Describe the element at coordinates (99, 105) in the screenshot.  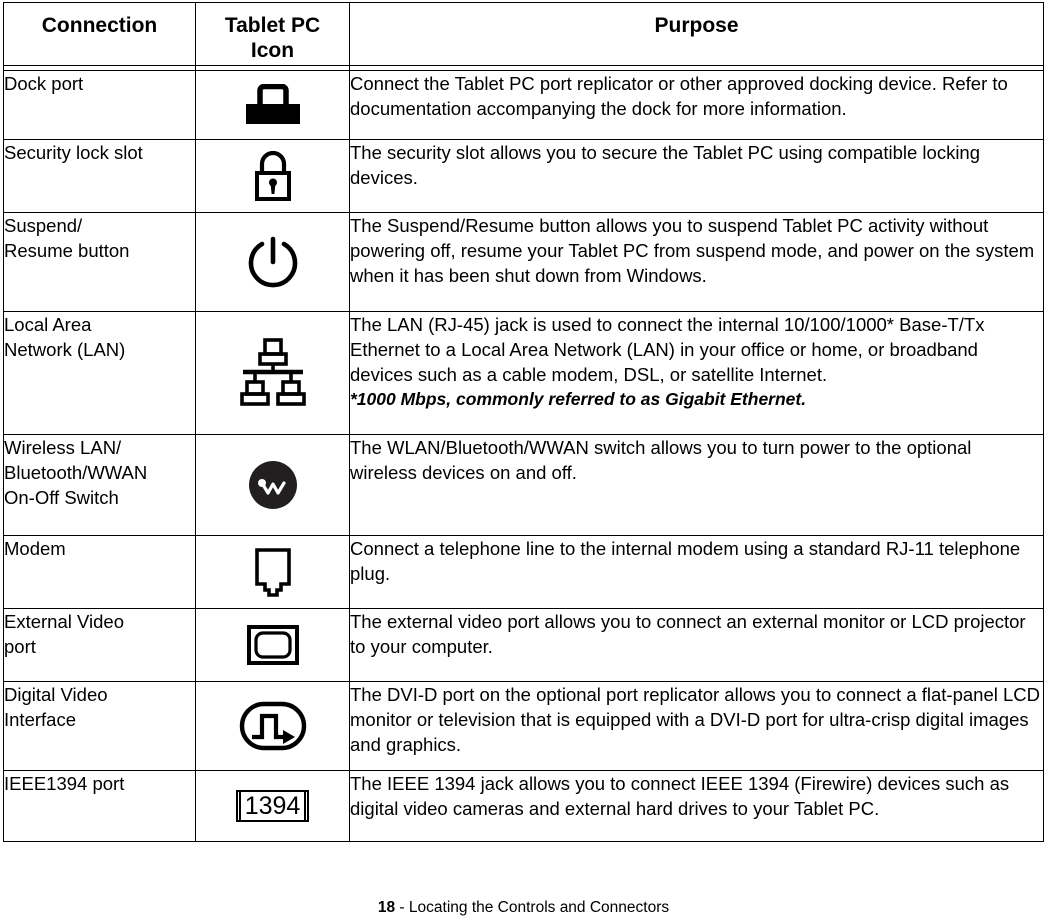
I see `row-connection-name: Dock port` at that location.